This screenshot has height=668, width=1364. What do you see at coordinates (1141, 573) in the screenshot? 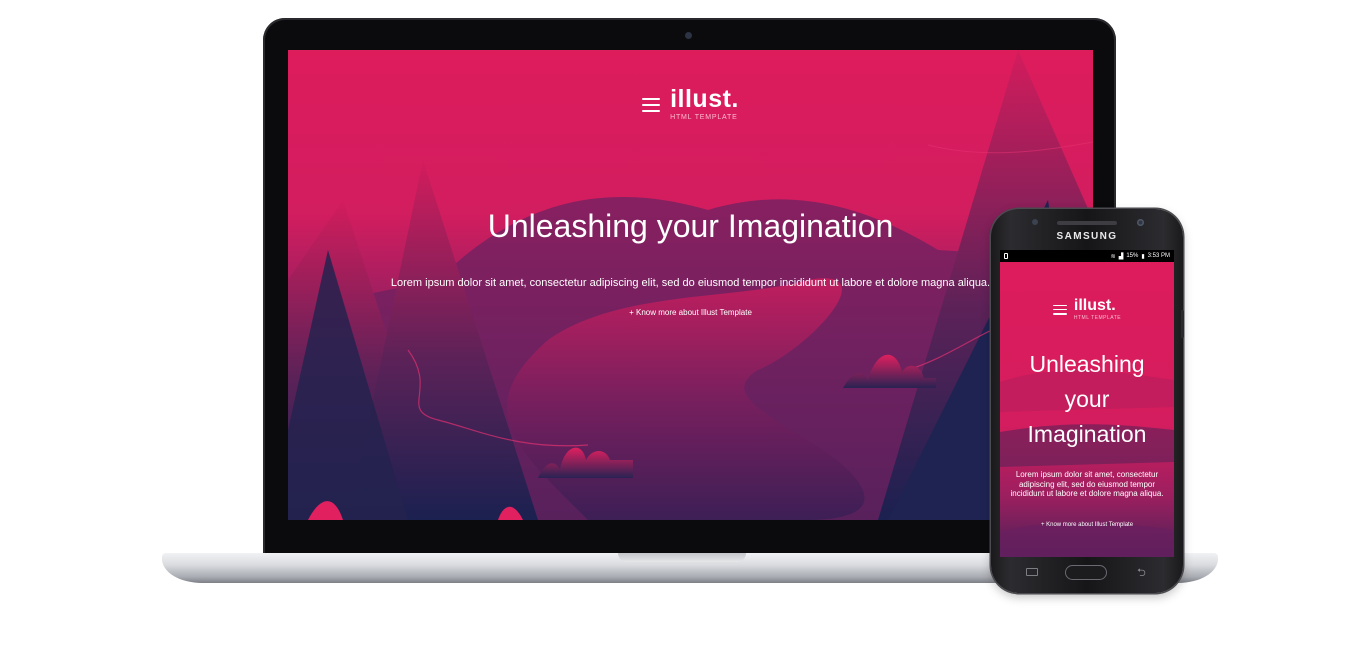
I see `back-icon: ⮌` at bounding box center [1141, 573].